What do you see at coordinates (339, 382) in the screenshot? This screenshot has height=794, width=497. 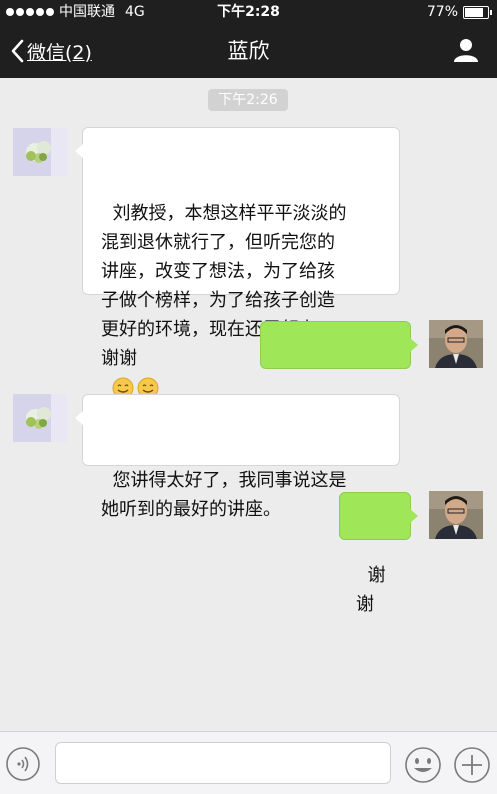 I see `message-bubble-outgoing: 是啊` at bounding box center [339, 382].